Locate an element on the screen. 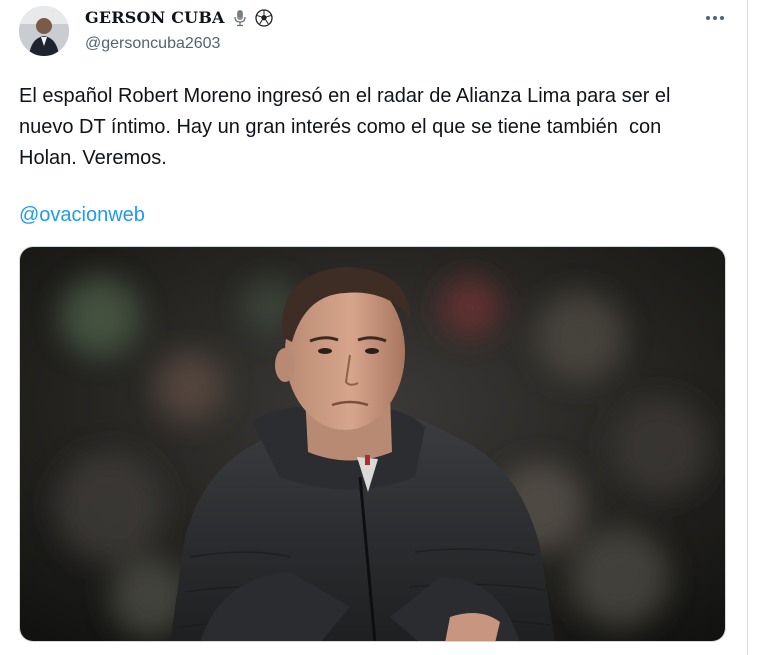 This screenshot has width=771, height=655. more-options-icon is located at coordinates (715, 18).